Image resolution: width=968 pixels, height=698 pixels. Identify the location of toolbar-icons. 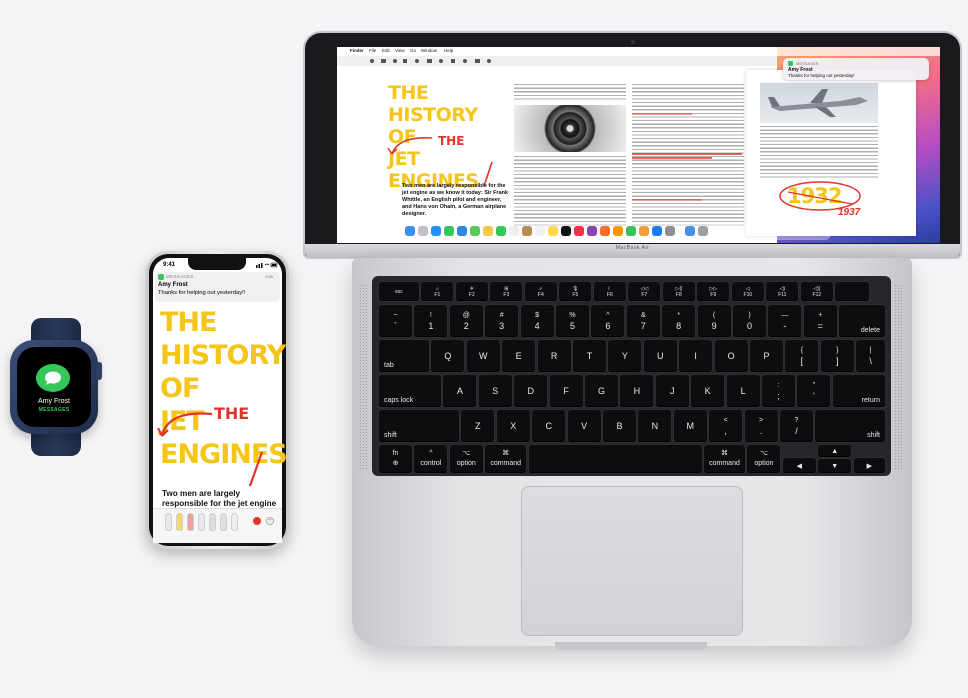
(477, 61).